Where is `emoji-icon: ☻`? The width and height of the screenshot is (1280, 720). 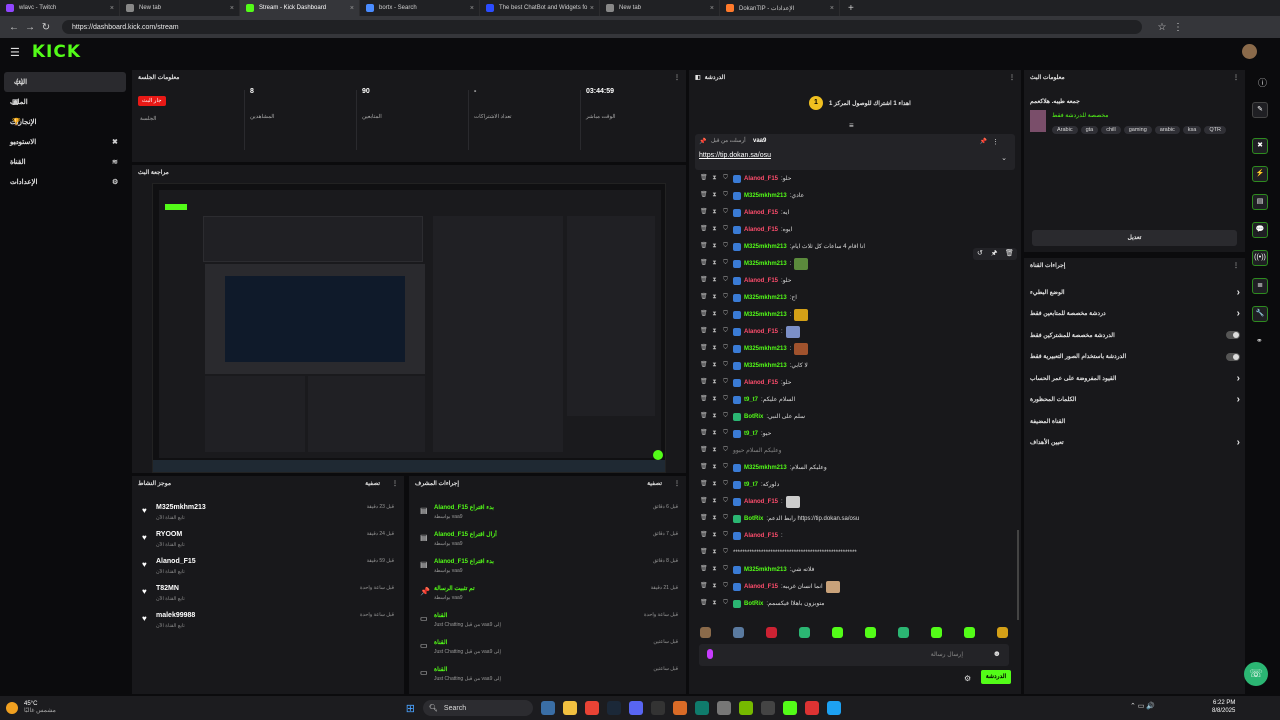
emoji-icon: ☻ is located at coordinates (997, 653).